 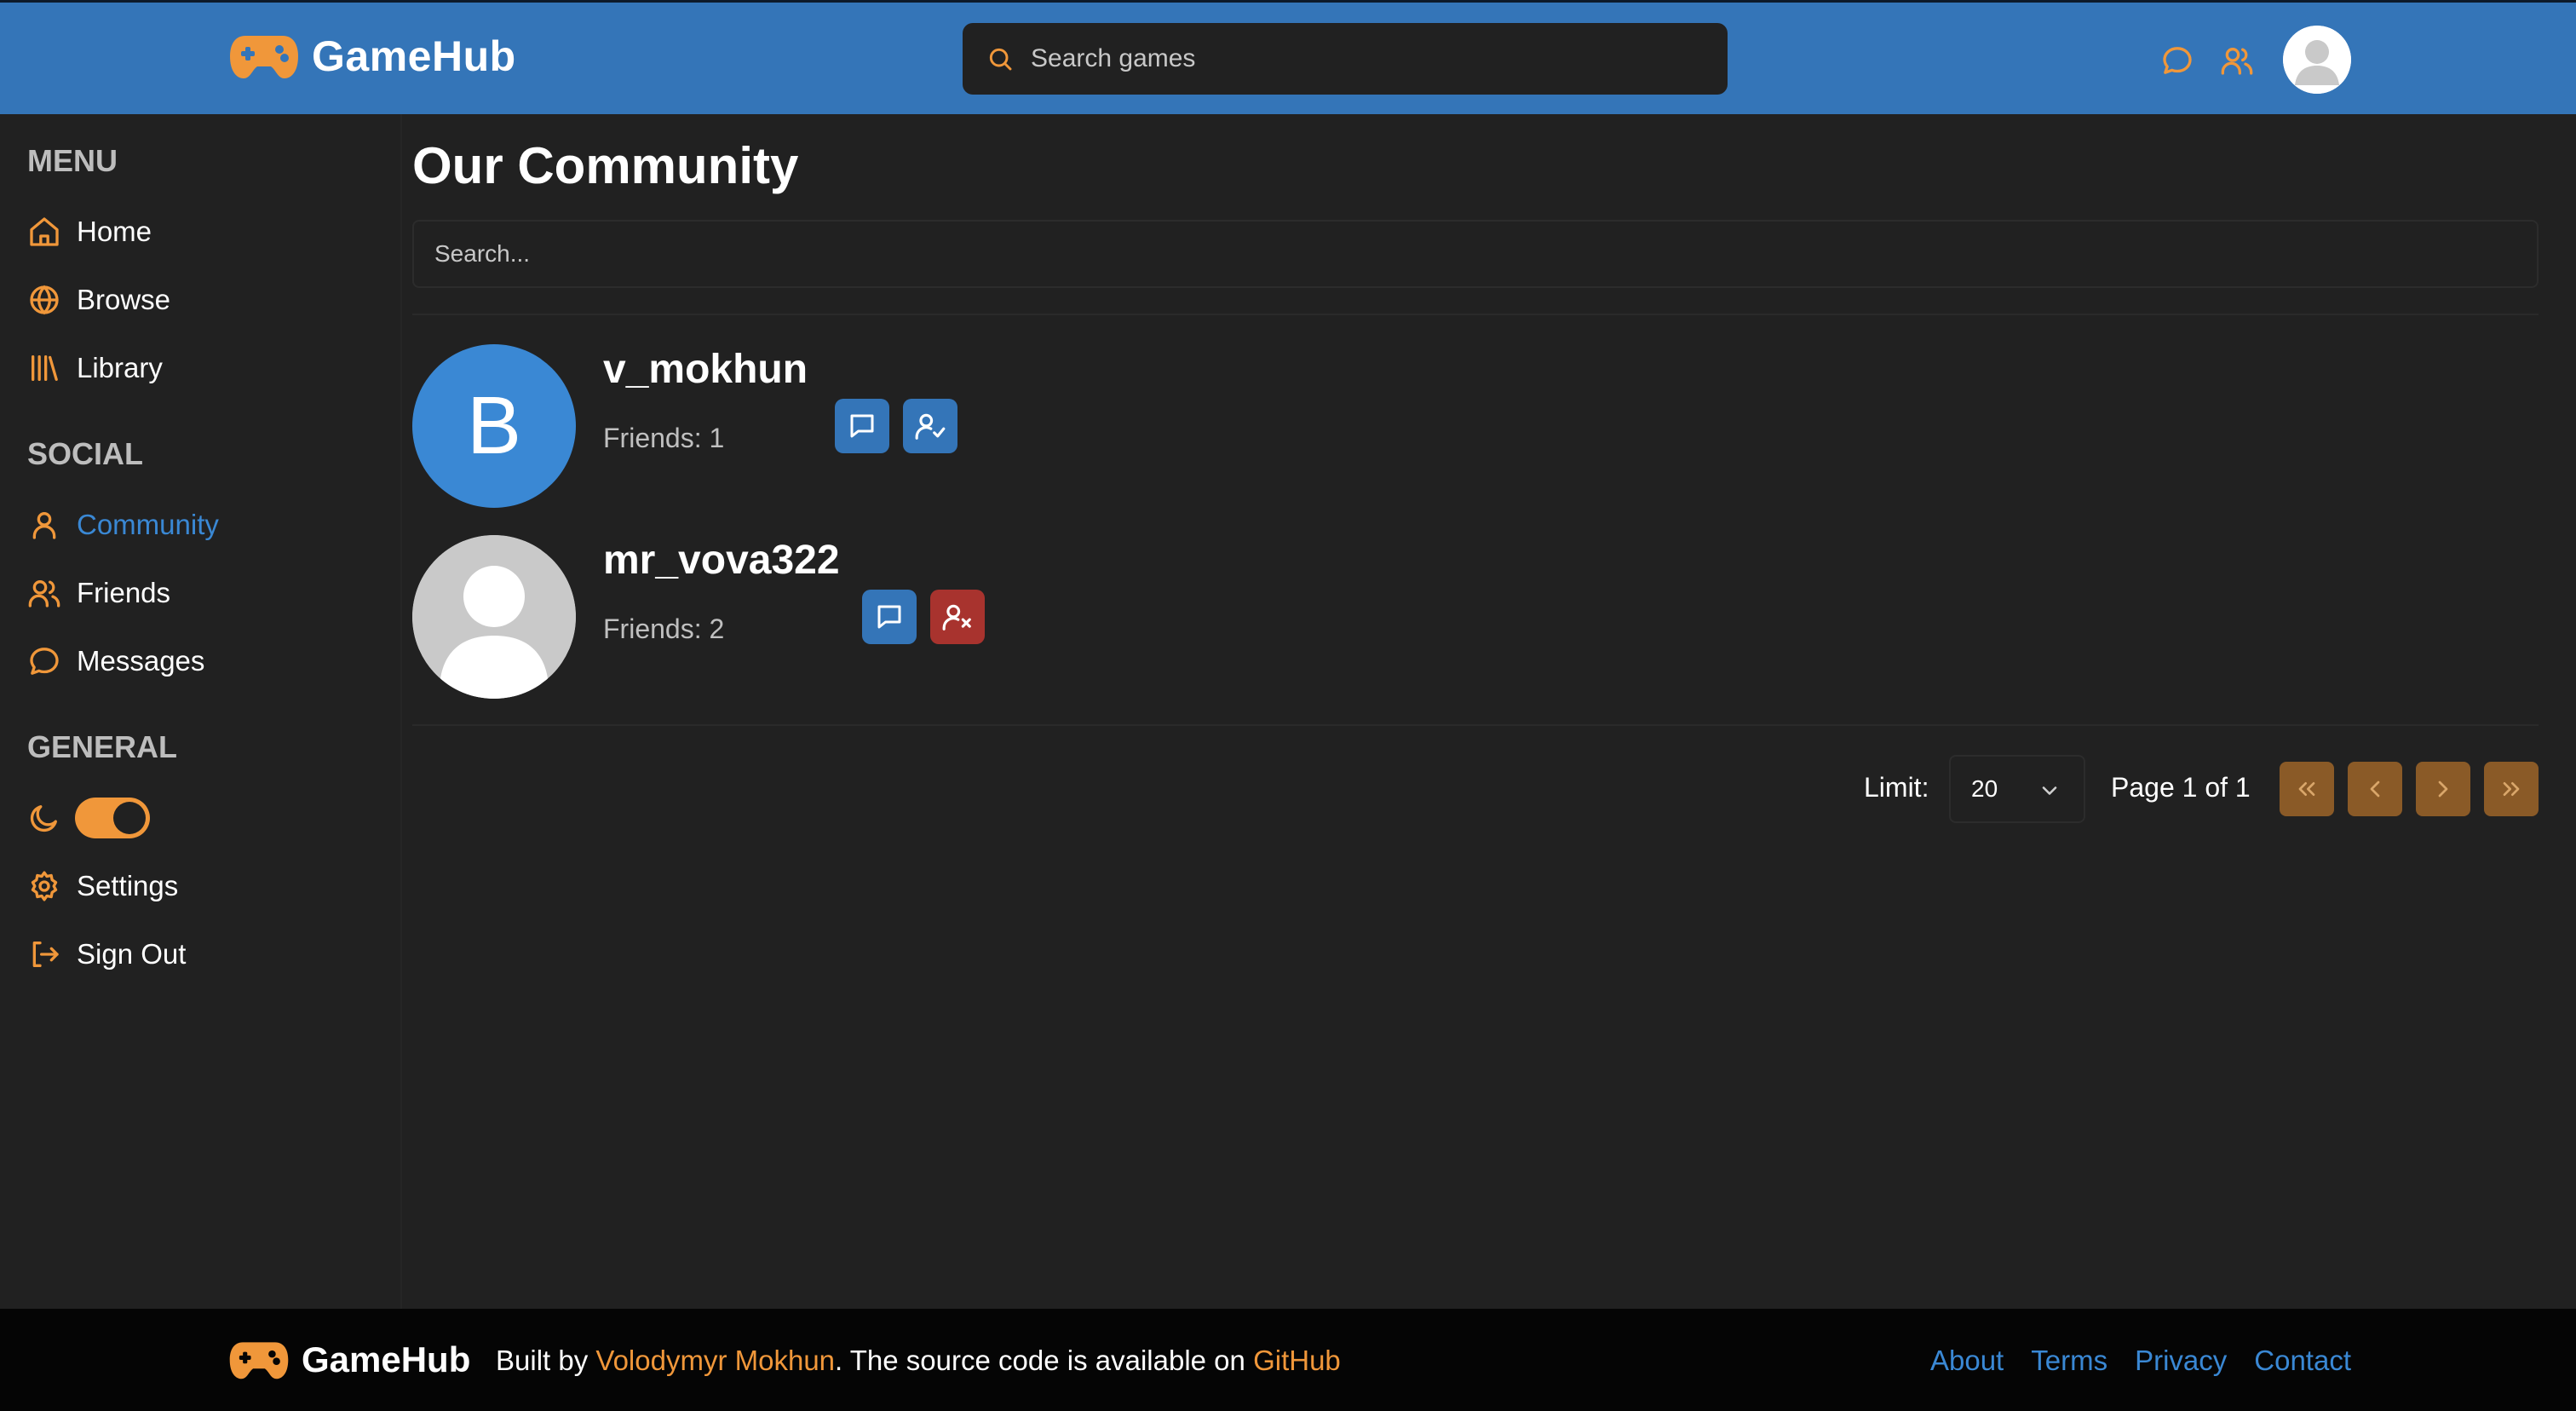 I want to click on chevron-down-icon, so click(x=2050, y=791).